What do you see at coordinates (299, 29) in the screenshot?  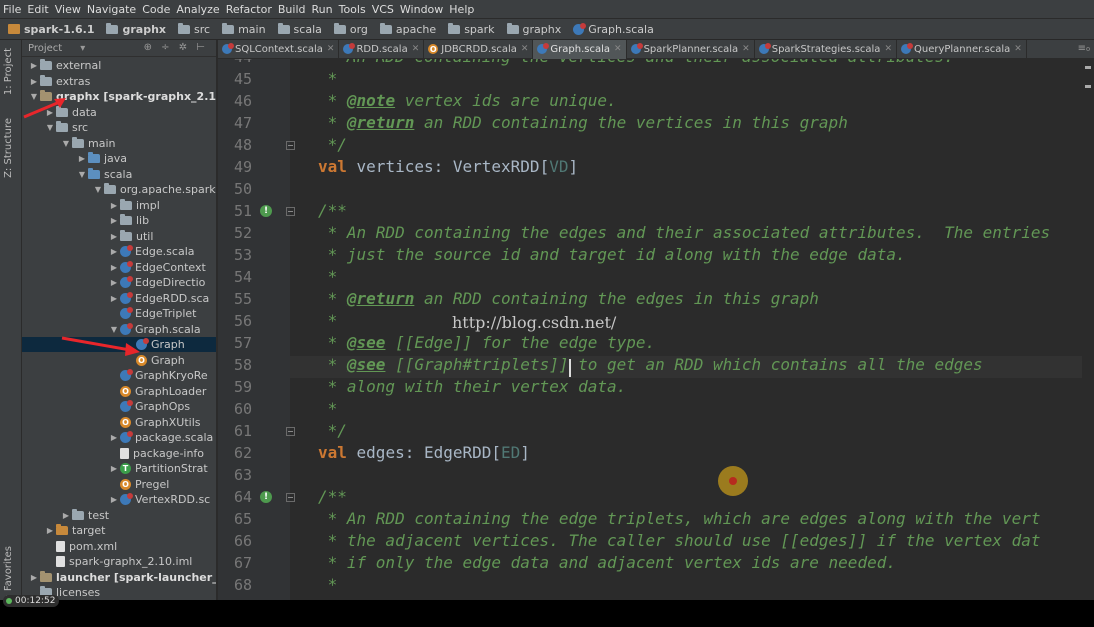 I see `breadcrumb-item: scala` at bounding box center [299, 29].